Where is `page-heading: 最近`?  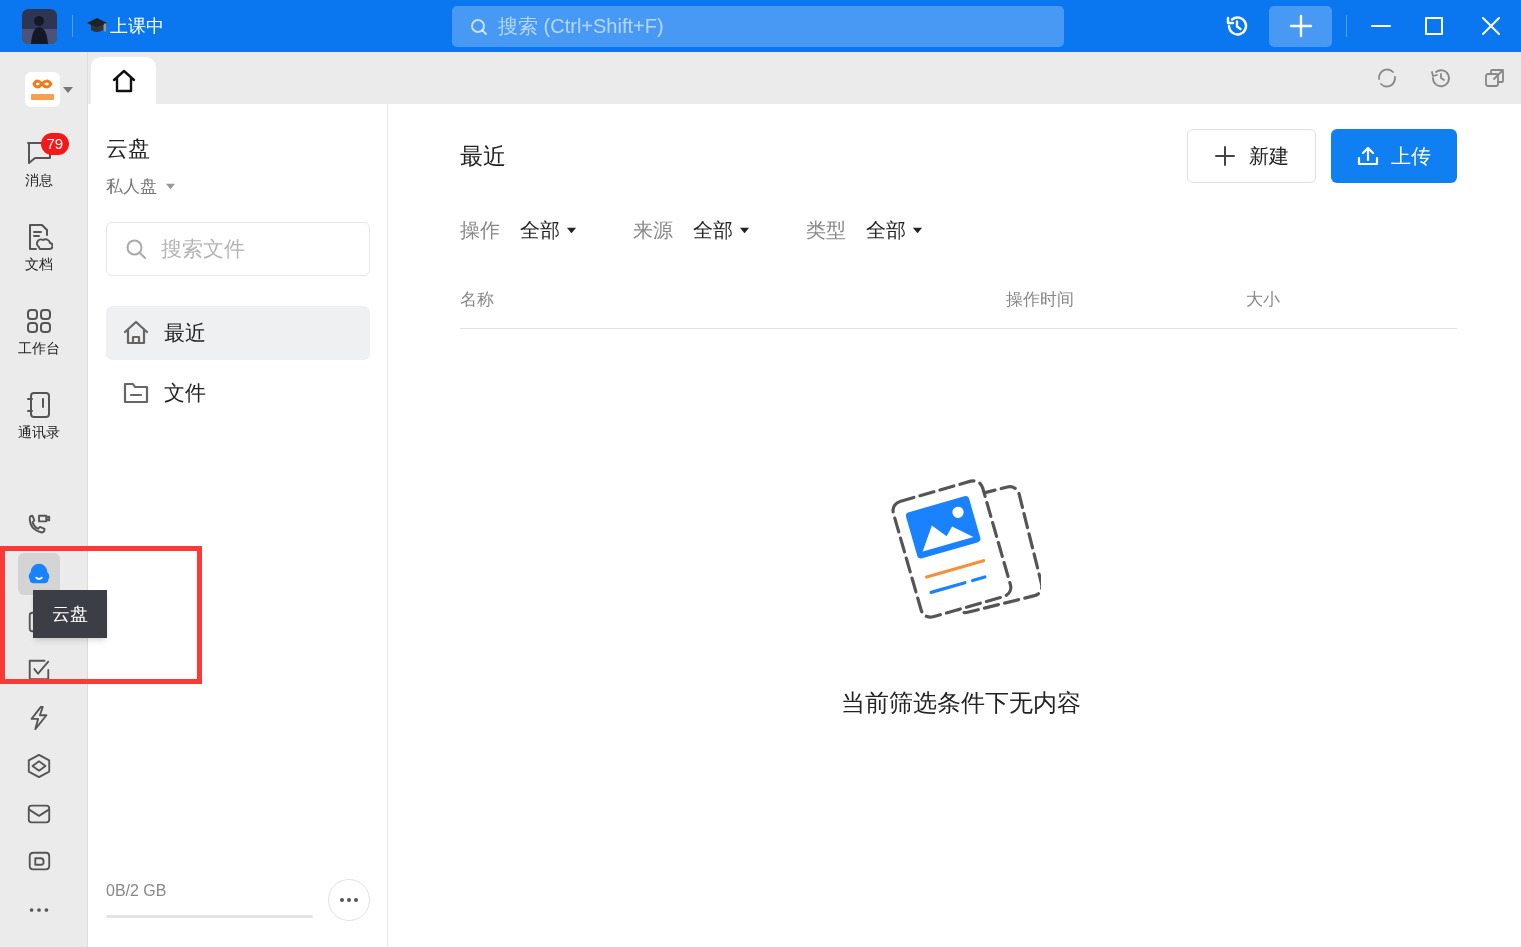
page-heading: 最近 is located at coordinates (483, 156).